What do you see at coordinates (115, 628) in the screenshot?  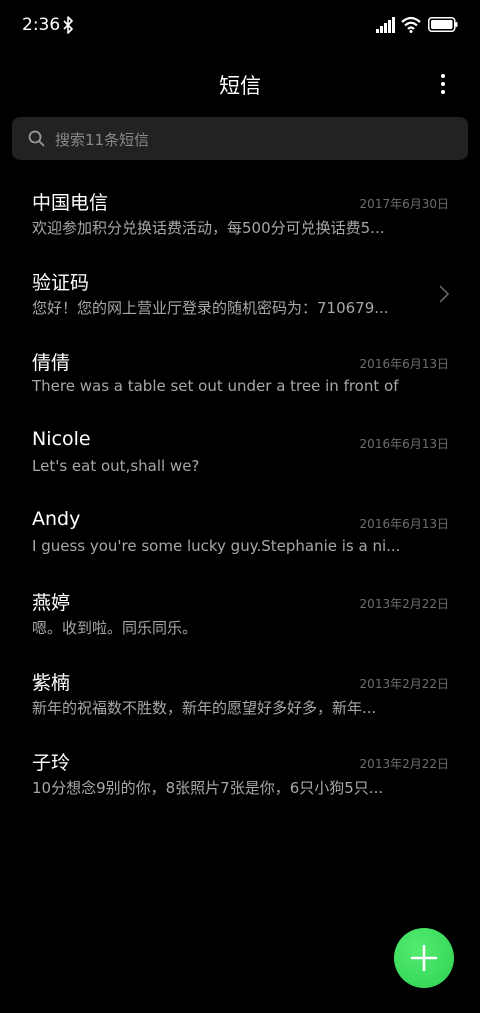 I see `conversation-preview: 嗯。收到啦。同乐同乐。` at bounding box center [115, 628].